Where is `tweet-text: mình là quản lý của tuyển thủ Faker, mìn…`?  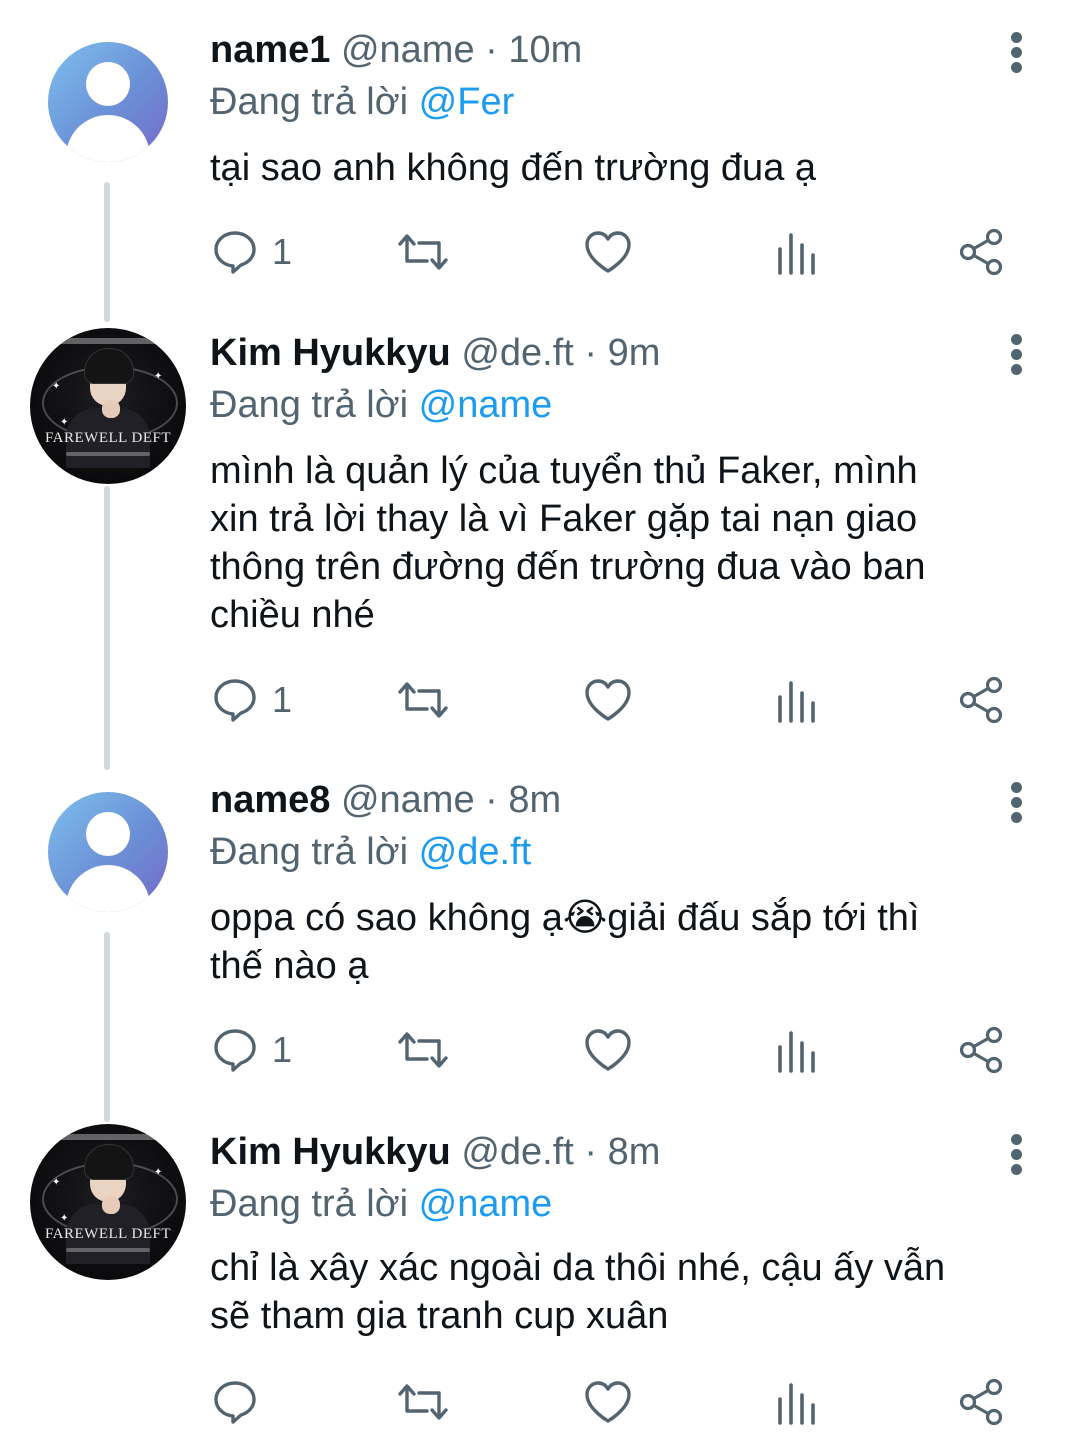 tweet-text: mình là quản lý của tuyển thủ Faker, mìn… is located at coordinates (568, 543).